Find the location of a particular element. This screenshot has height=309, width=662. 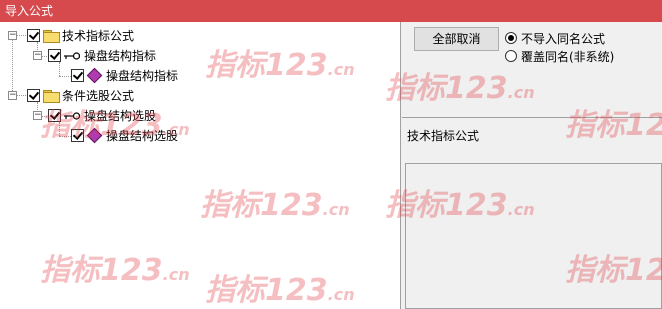

selected-category-label: 技术指标公式 is located at coordinates (443, 136).